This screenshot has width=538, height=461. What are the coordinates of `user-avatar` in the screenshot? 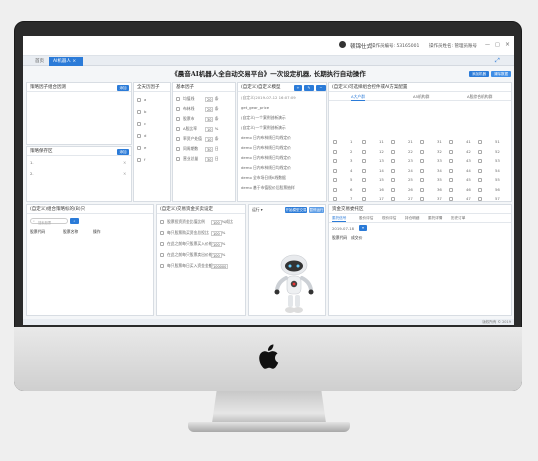 It's located at (342, 44).